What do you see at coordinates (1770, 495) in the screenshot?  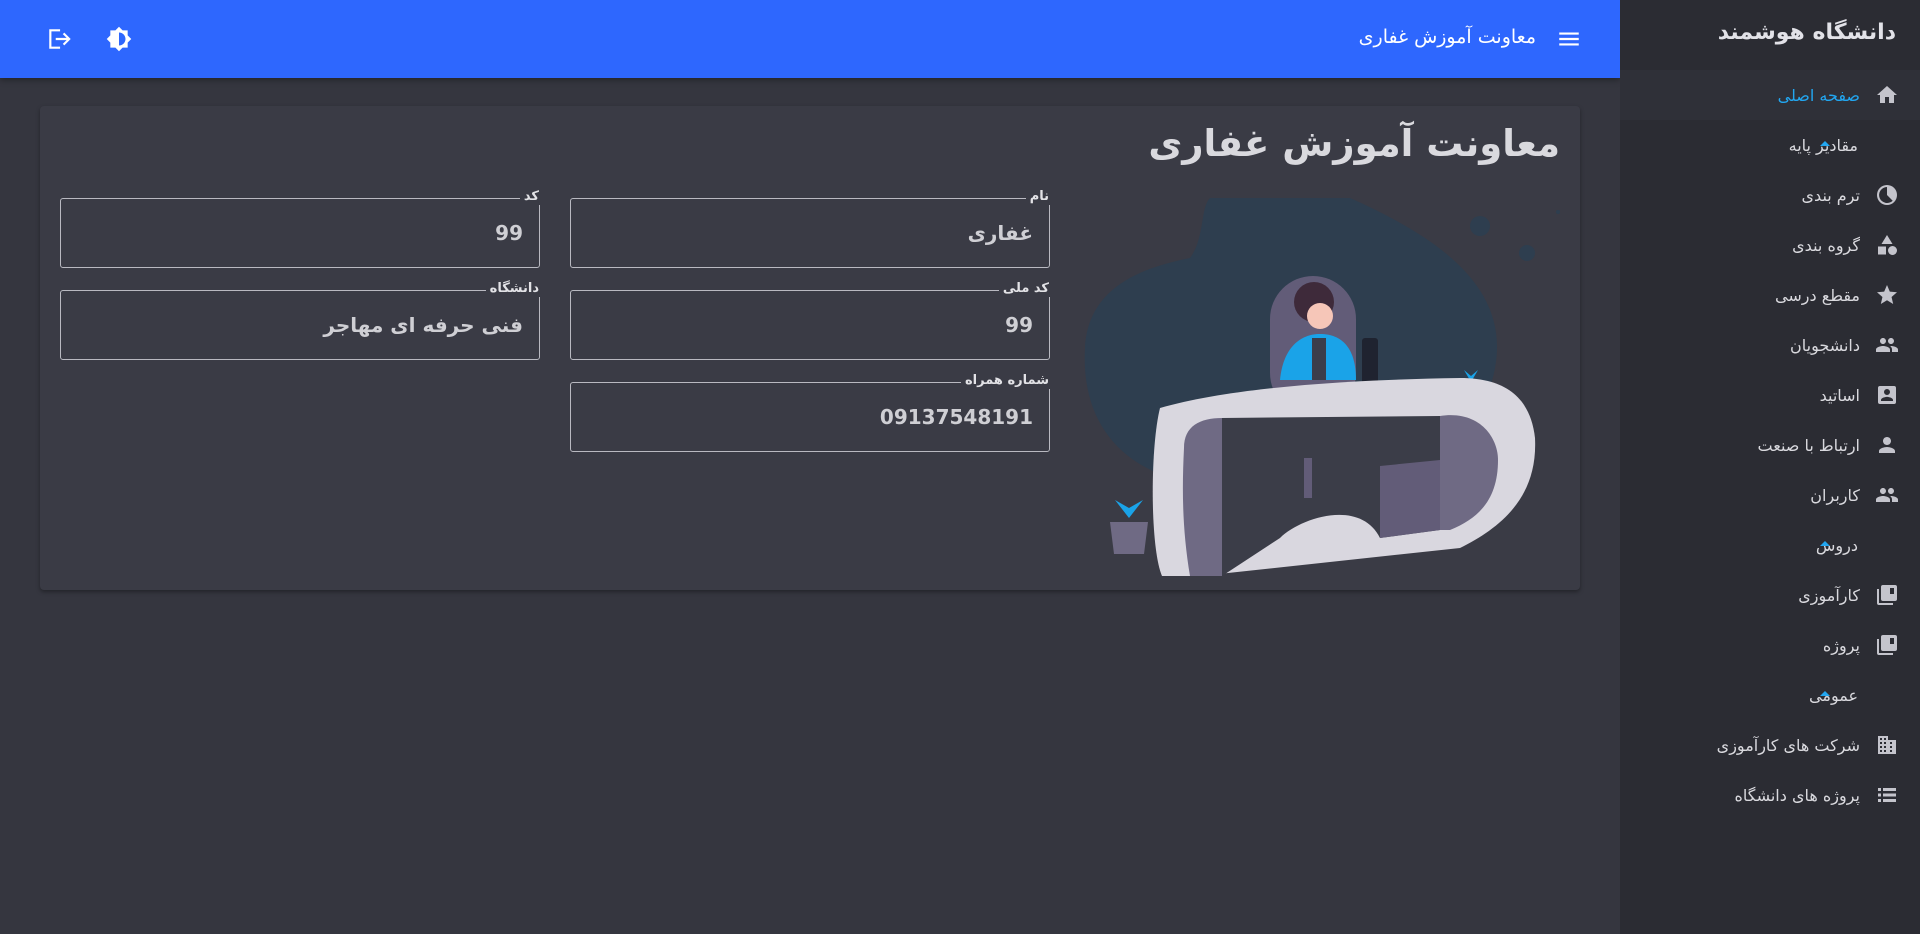 I see `sidebar-item-users: کاربران` at bounding box center [1770, 495].